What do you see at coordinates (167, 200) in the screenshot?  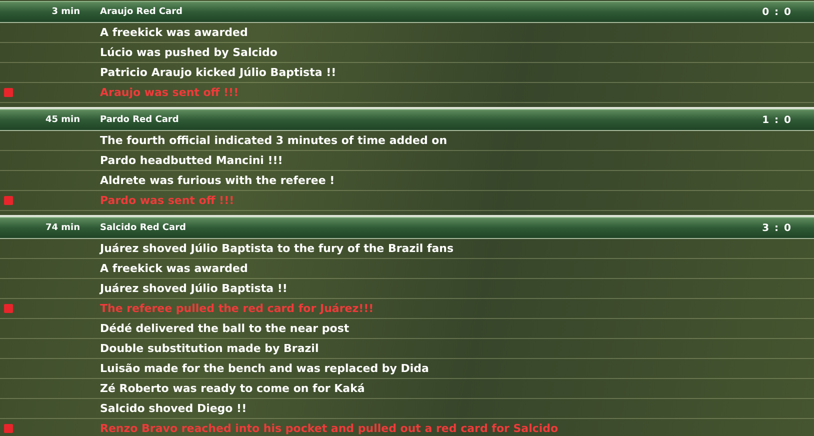 I see `event-text: Pardo was sent off !!!` at bounding box center [167, 200].